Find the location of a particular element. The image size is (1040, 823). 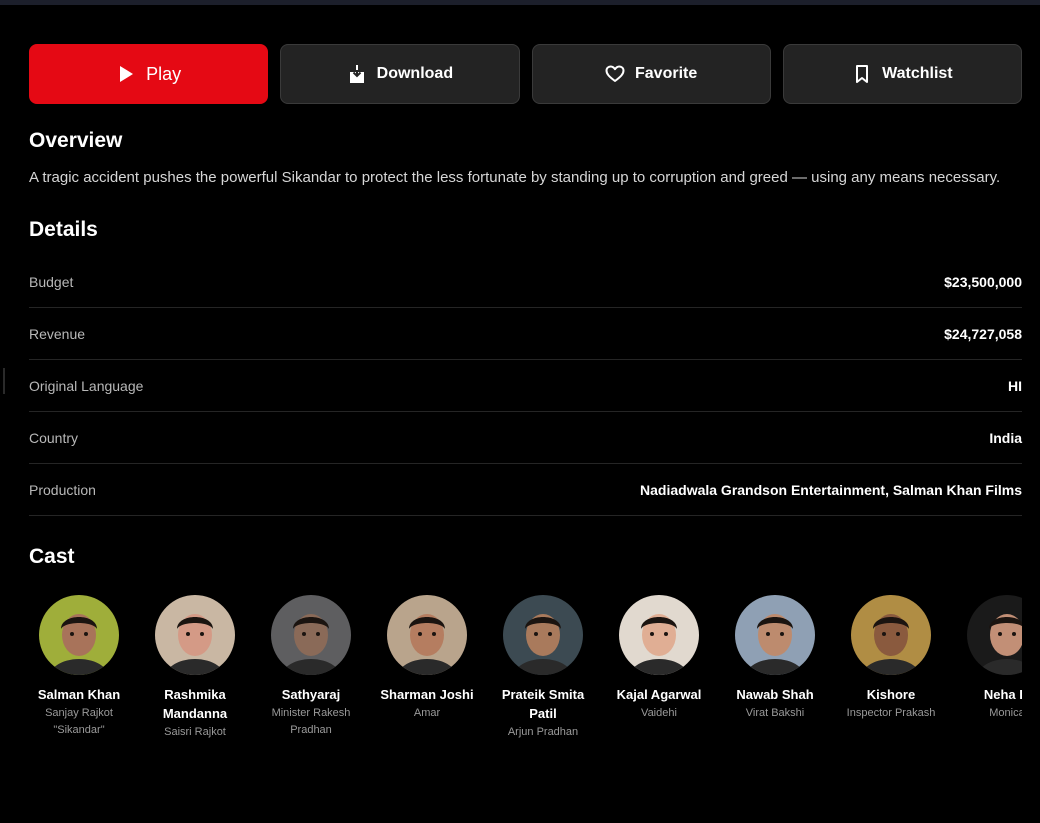

favorite-label: Favorite is located at coordinates (666, 73).